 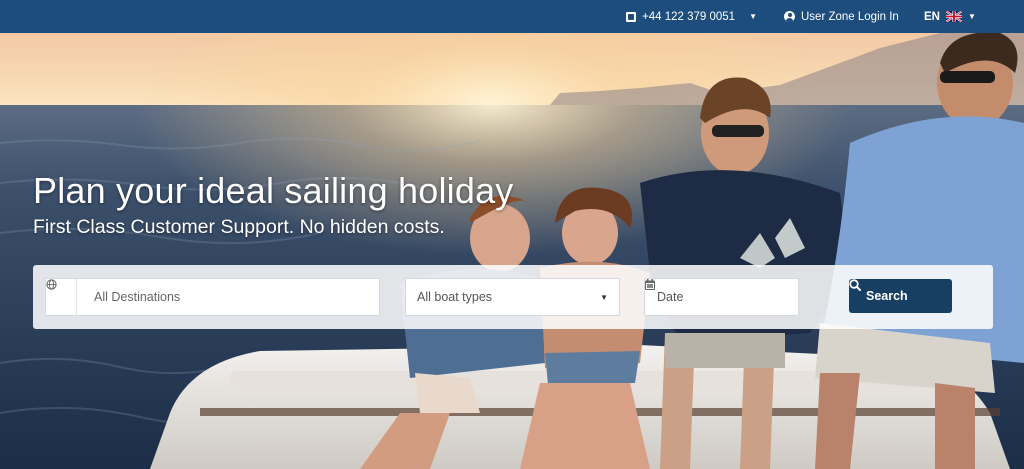 I want to click on boat-type-value: All boat types, so click(x=455, y=297).